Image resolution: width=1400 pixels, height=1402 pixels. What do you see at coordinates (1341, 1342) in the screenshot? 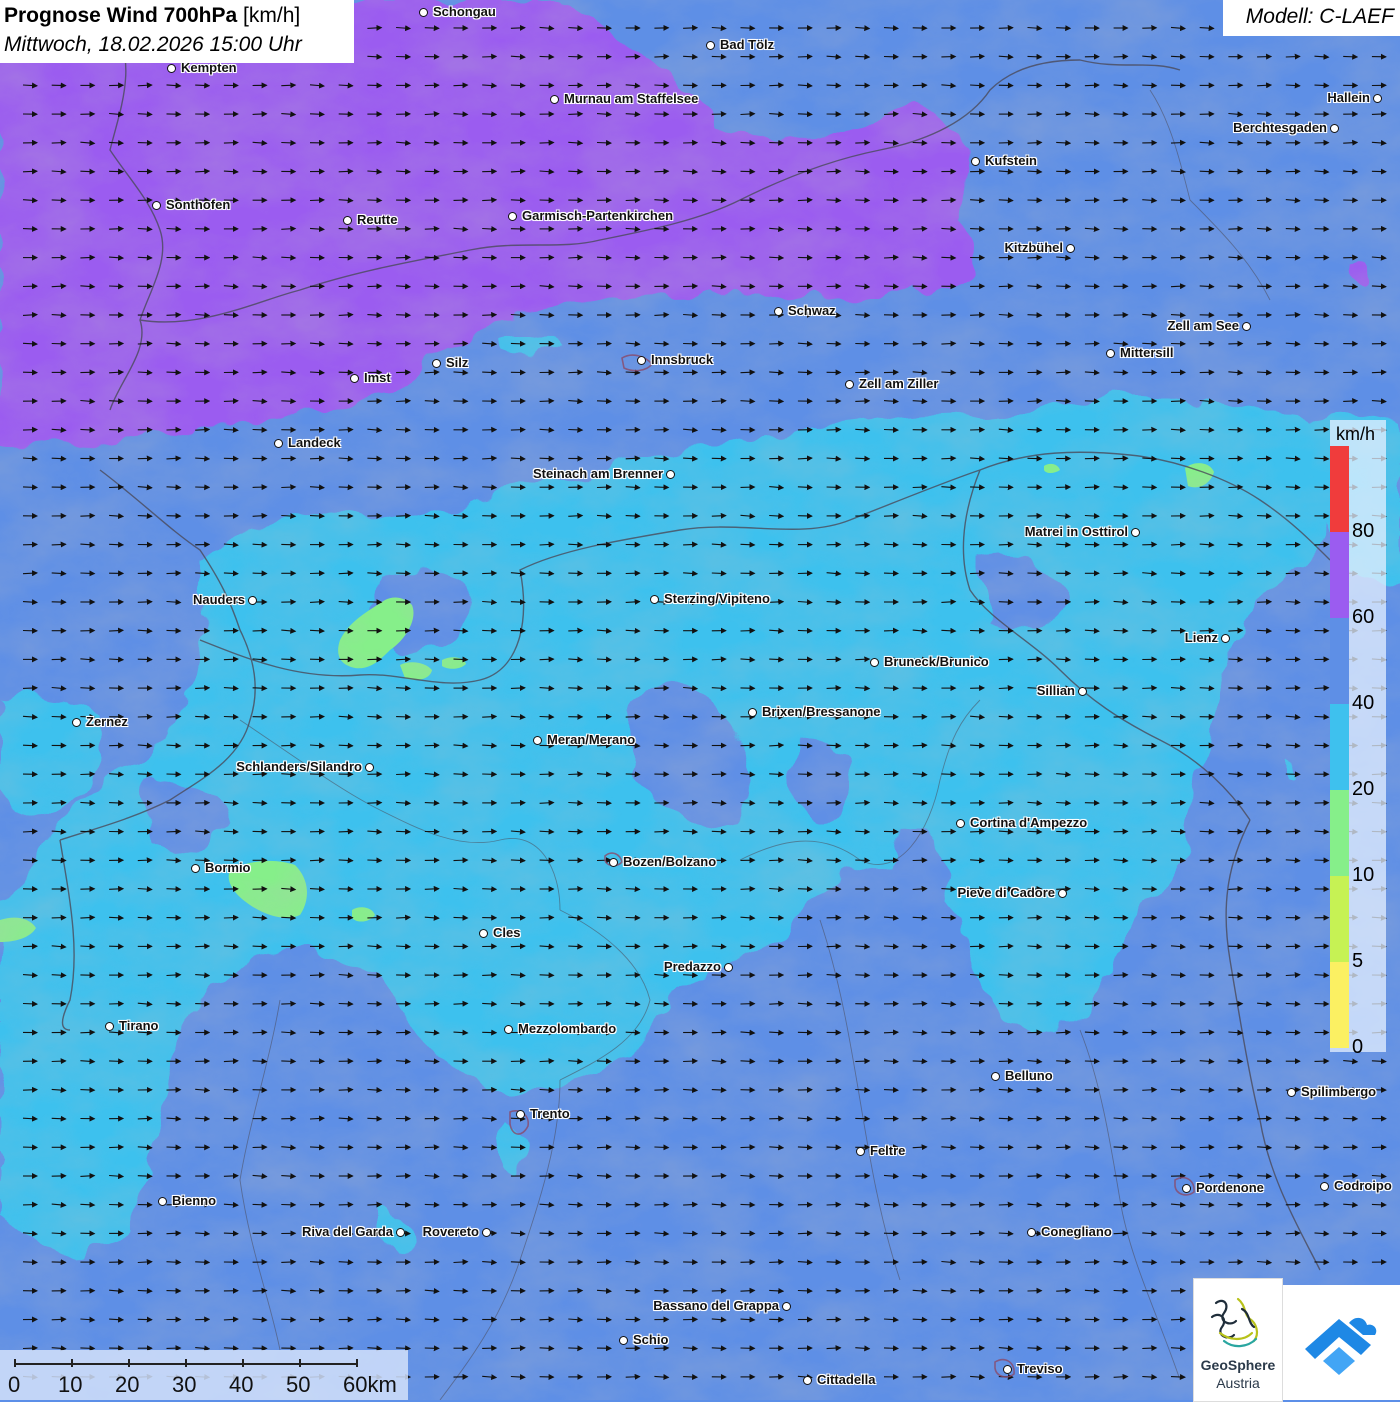
I see `app-logo` at bounding box center [1341, 1342].